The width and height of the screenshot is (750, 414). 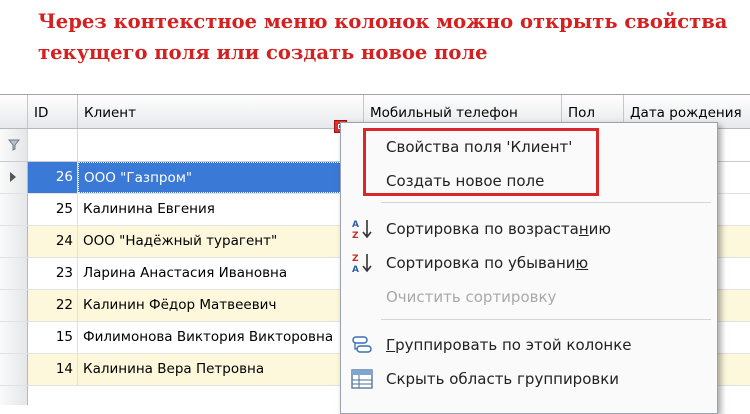 I want to click on group-area-icon, so click(x=362, y=379).